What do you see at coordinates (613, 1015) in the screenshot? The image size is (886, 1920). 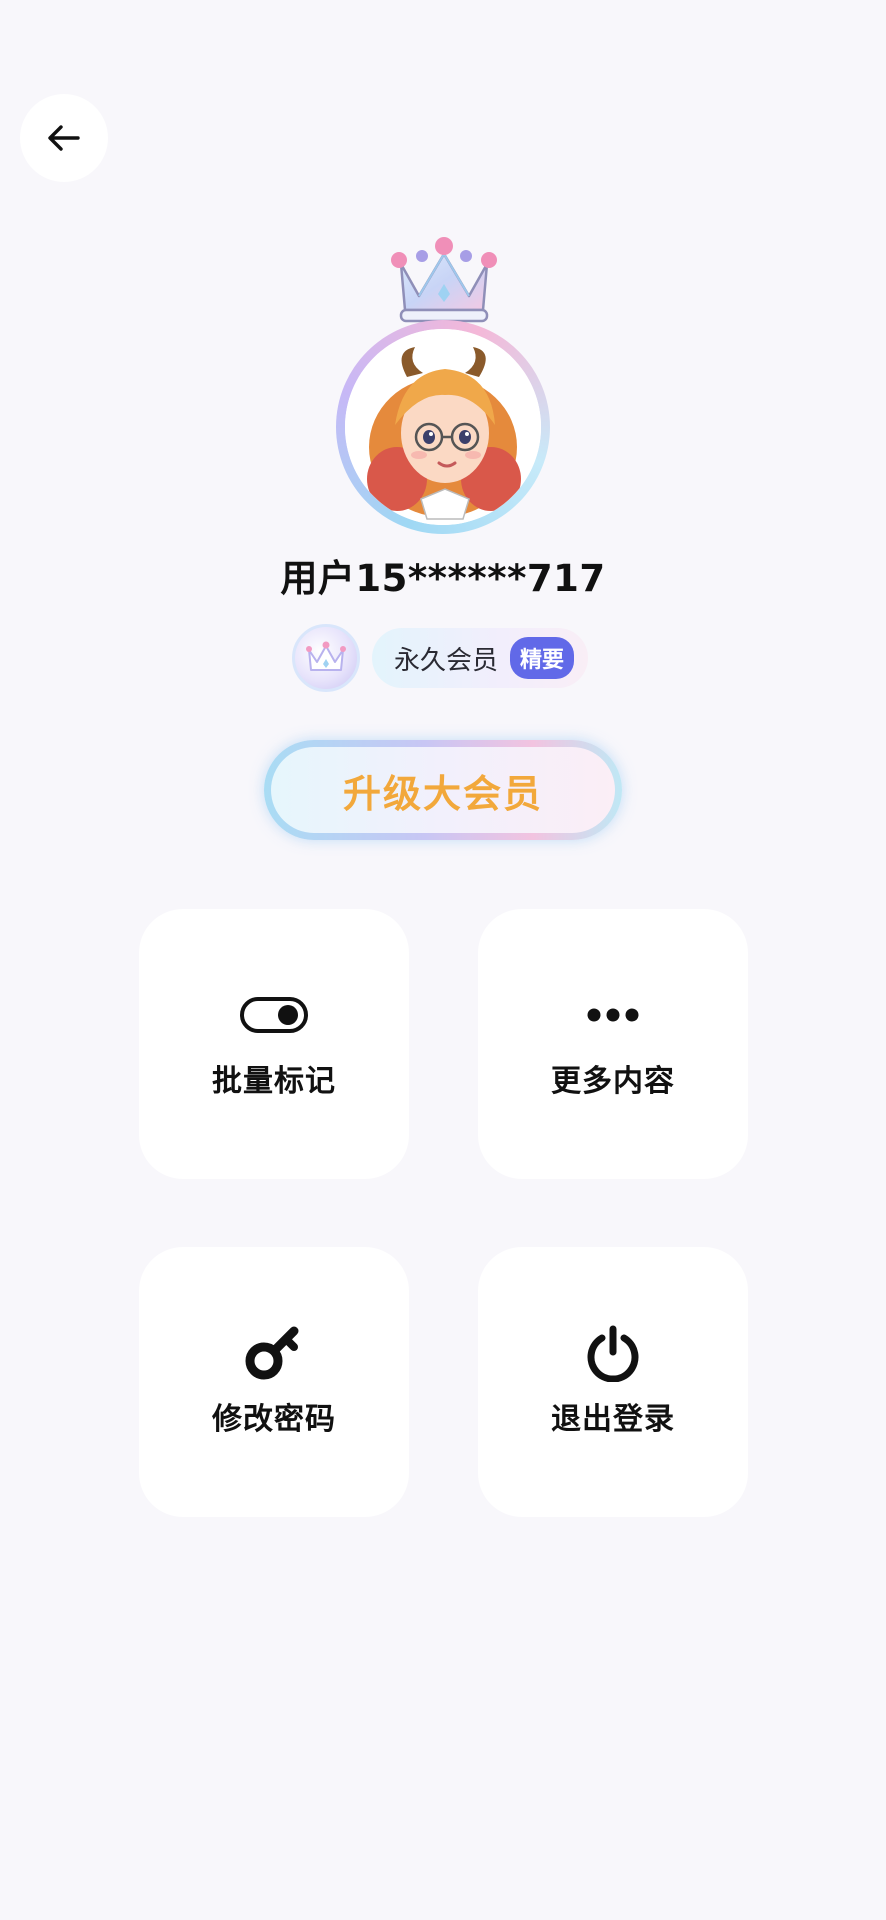 I see `more-dots-icon` at bounding box center [613, 1015].